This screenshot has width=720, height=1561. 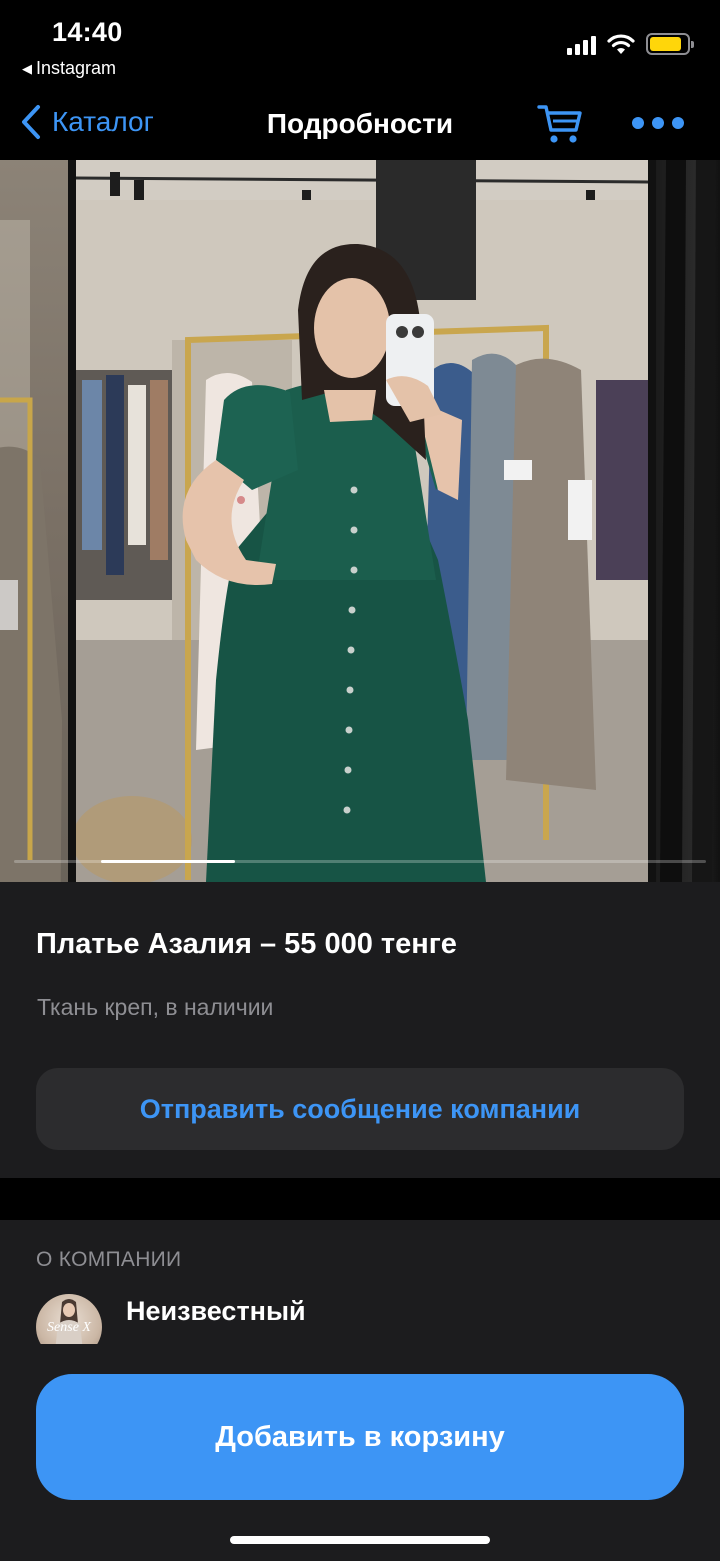 I want to click on status-time: 14:40, so click(x=87, y=32).